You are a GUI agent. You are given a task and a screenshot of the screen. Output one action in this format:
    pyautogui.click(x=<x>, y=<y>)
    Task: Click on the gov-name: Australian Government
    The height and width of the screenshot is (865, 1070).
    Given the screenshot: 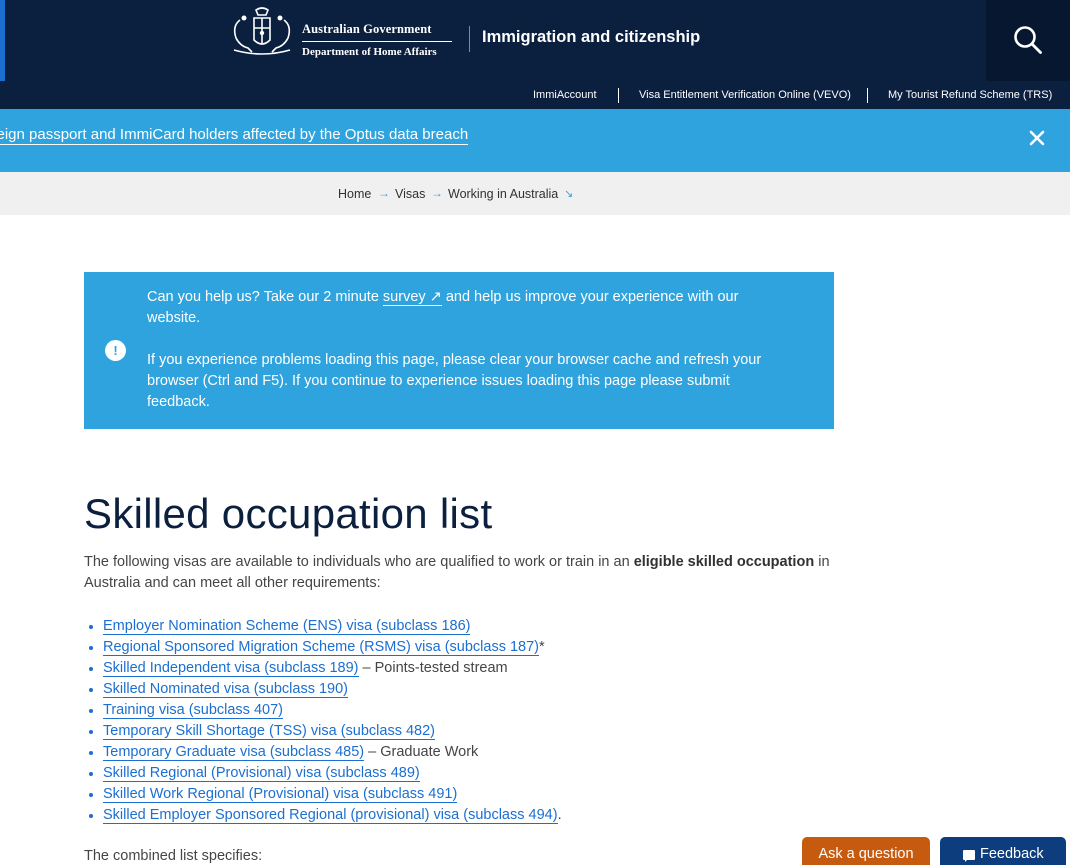 What is the action you would take?
    pyautogui.click(x=367, y=29)
    